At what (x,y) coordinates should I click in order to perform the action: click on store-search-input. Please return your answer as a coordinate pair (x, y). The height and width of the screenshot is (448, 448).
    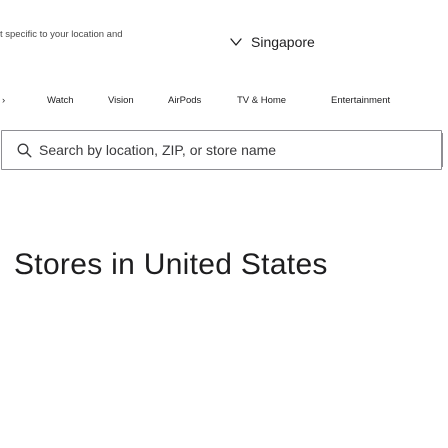
    Looking at the image, I should click on (234, 150).